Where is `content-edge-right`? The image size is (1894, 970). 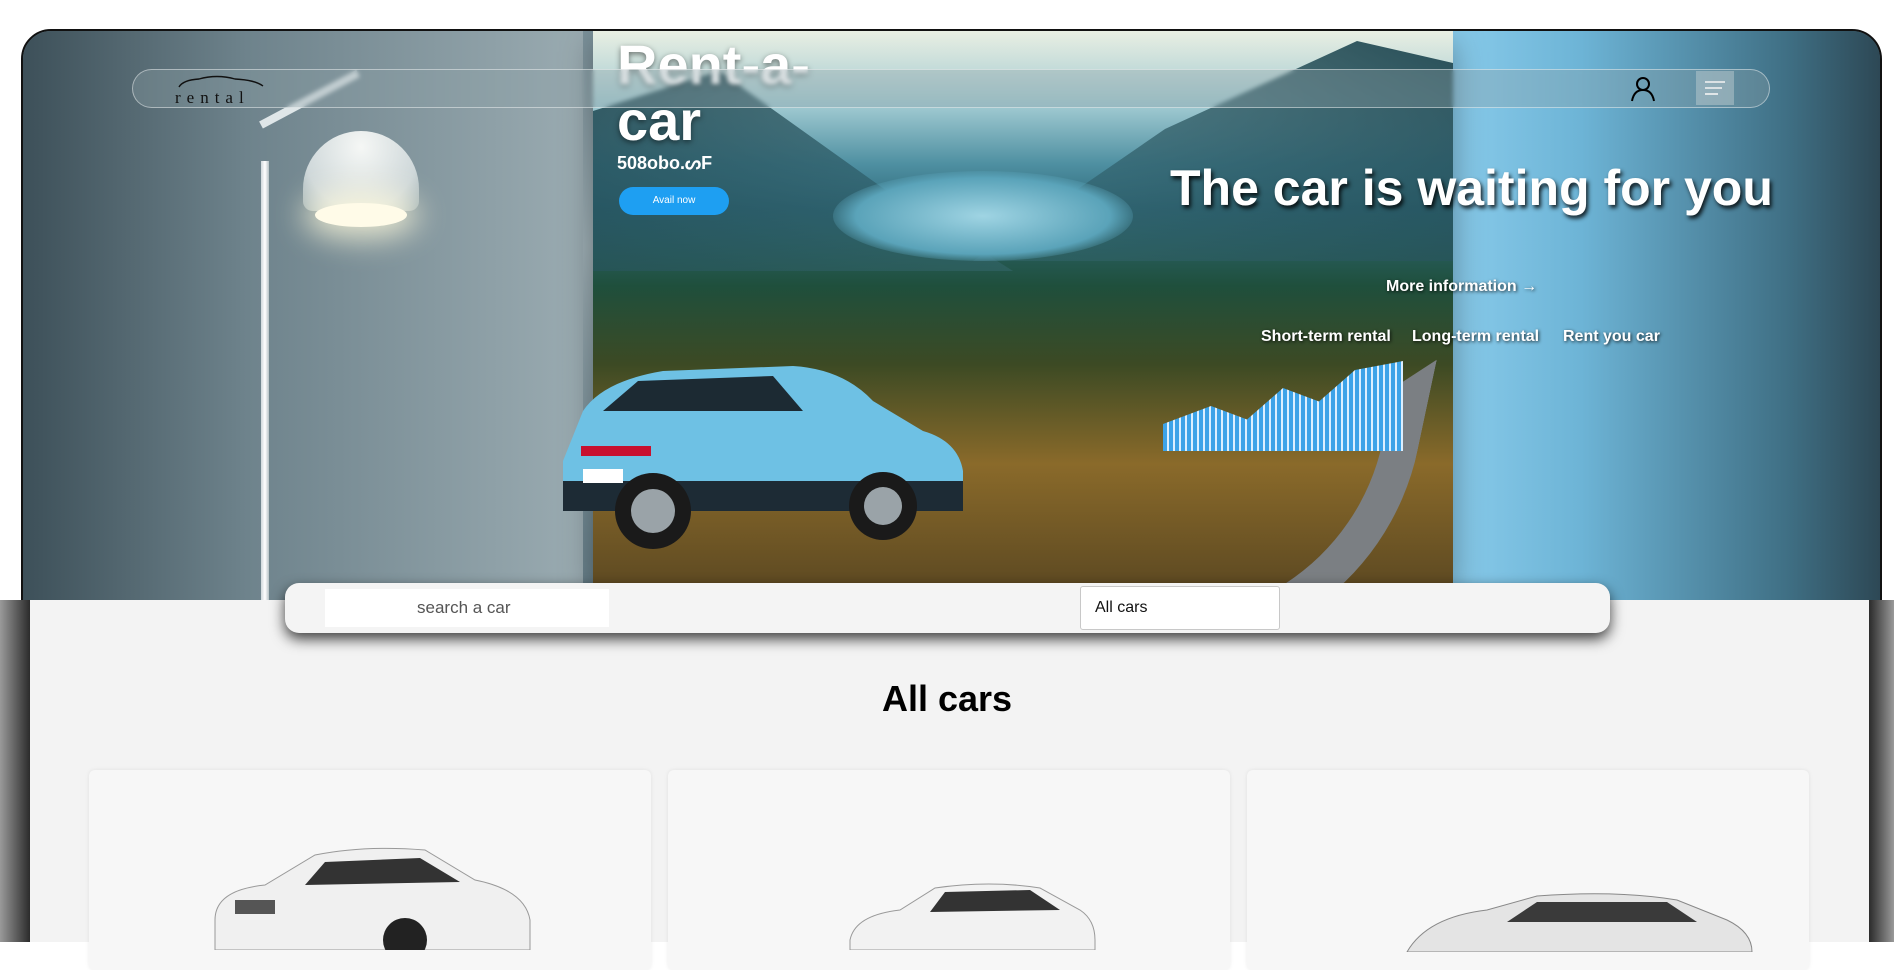 content-edge-right is located at coordinates (1881, 771).